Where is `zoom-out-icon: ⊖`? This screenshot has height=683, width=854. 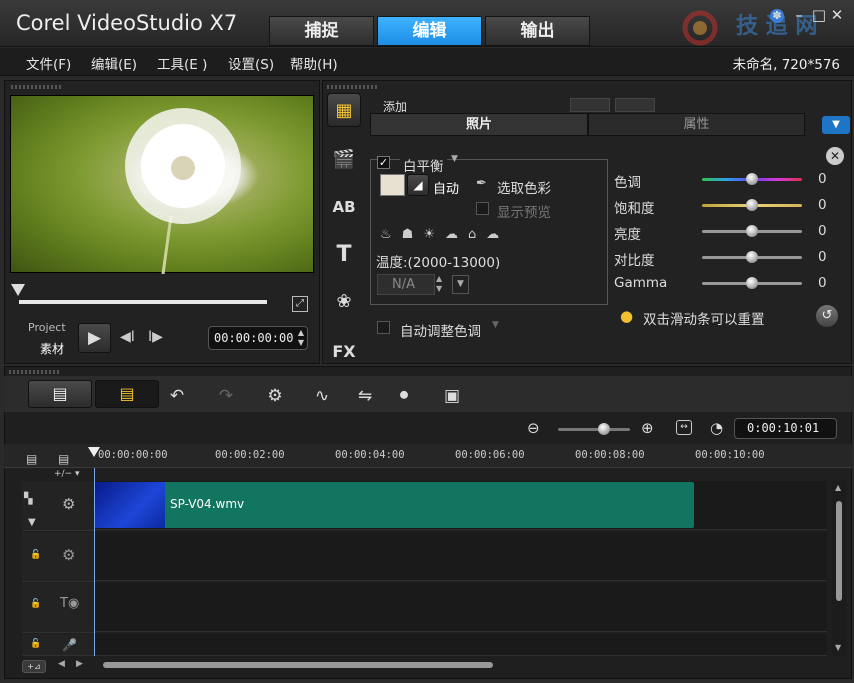 zoom-out-icon: ⊖ is located at coordinates (533, 428).